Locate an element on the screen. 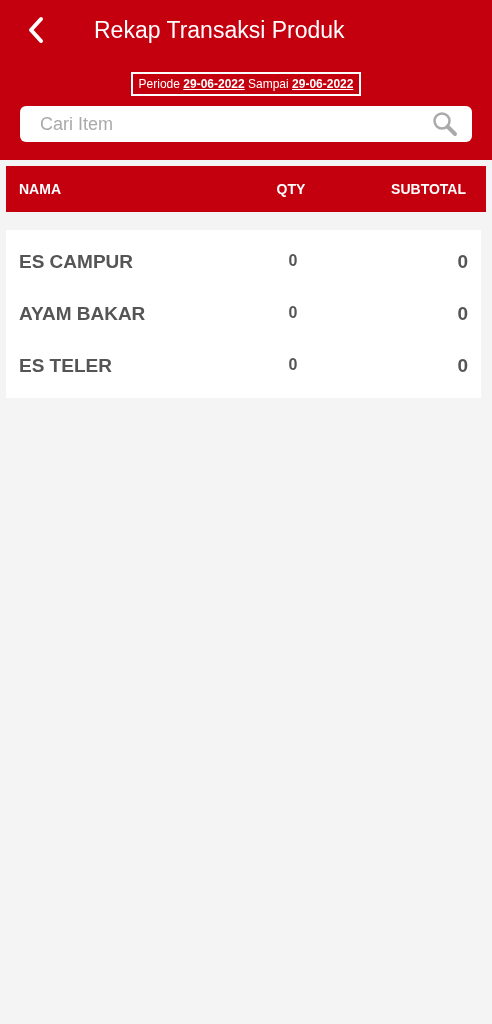 This screenshot has width=492, height=1024. product-name: ES CAMPUR is located at coordinates (76, 262).